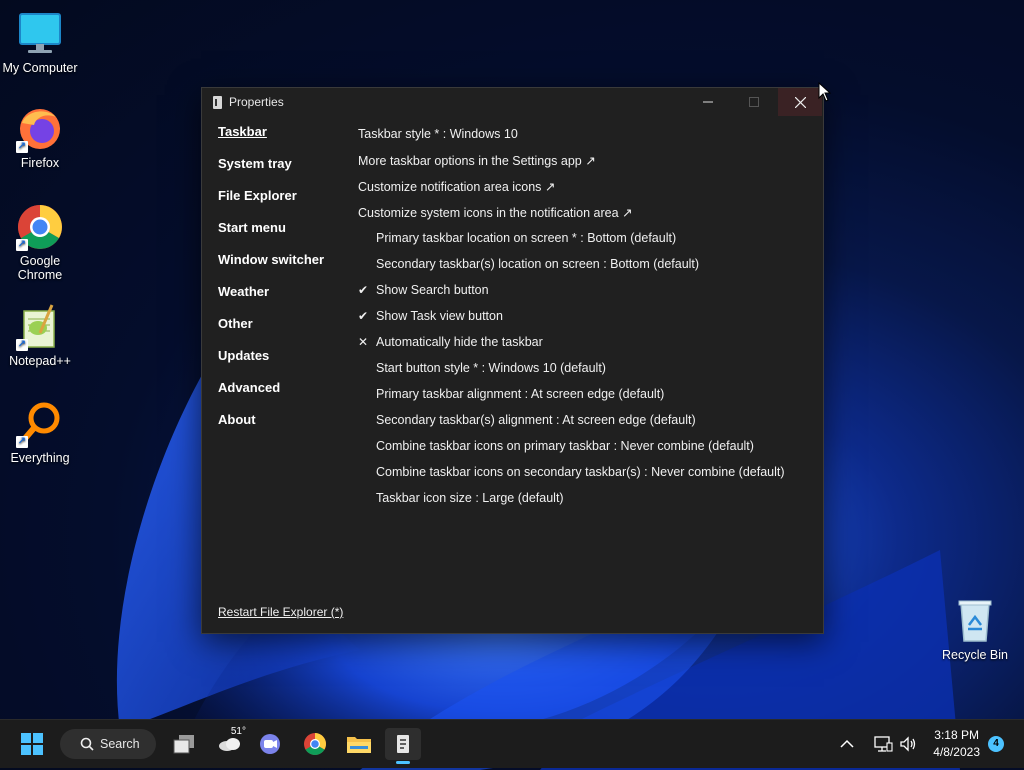  What do you see at coordinates (283, 236) in the screenshot?
I see `nav-item-start-menu: Start menu` at bounding box center [283, 236].